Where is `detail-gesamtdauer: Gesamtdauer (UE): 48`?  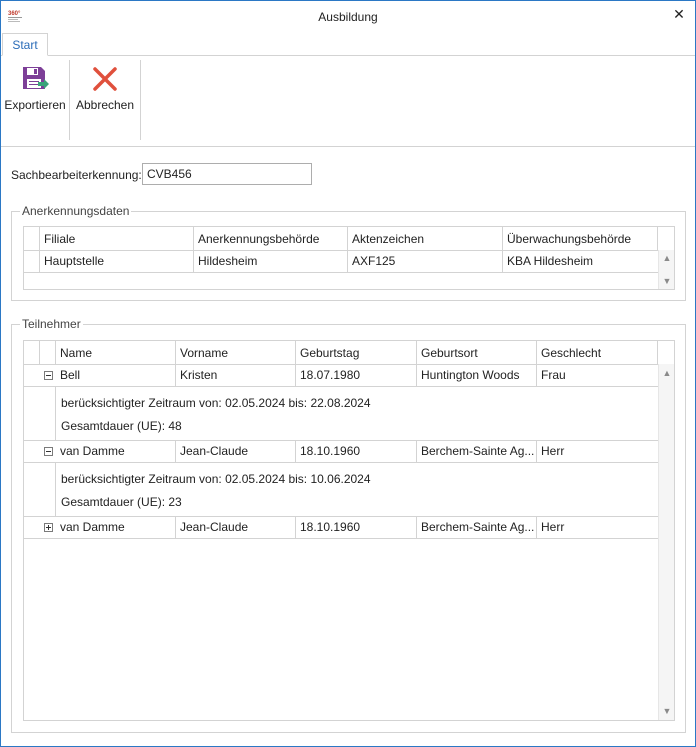
detail-gesamtdauer: Gesamtdauer (UE): 48 is located at coordinates (121, 426).